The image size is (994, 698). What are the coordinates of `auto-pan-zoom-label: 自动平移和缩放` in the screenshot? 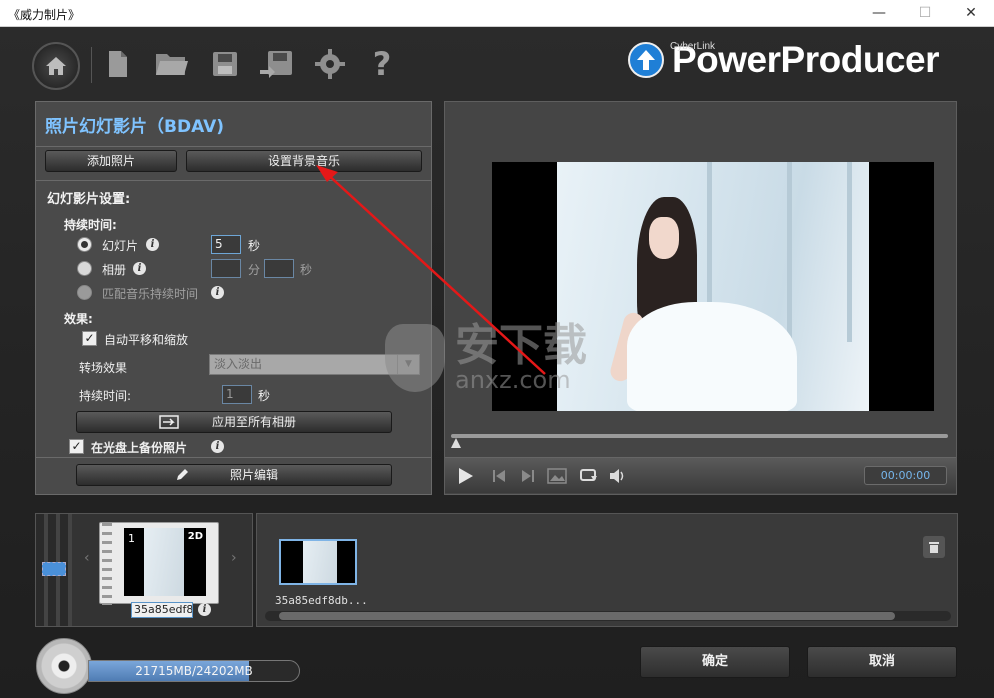 It's located at (146, 340).